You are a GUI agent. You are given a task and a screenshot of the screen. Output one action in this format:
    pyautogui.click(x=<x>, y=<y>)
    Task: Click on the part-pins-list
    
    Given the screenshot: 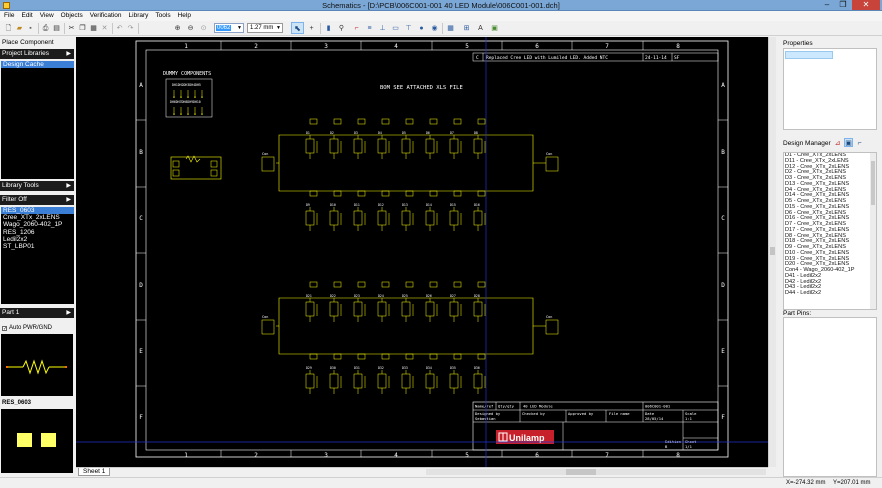 What is the action you would take?
    pyautogui.click(x=830, y=397)
    